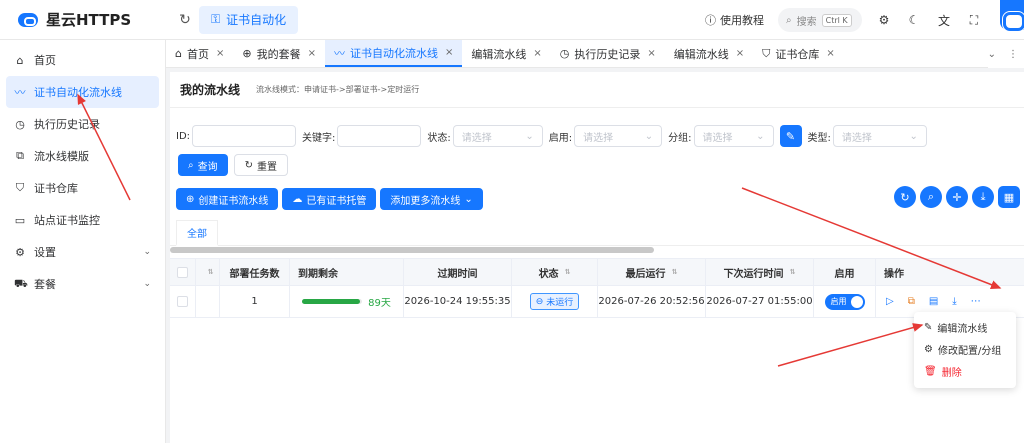 This screenshot has height=443, width=1024. Describe the element at coordinates (709, 53) in the screenshot. I see `tab-edit-pipeline-2: 编辑流水线 ×` at that location.